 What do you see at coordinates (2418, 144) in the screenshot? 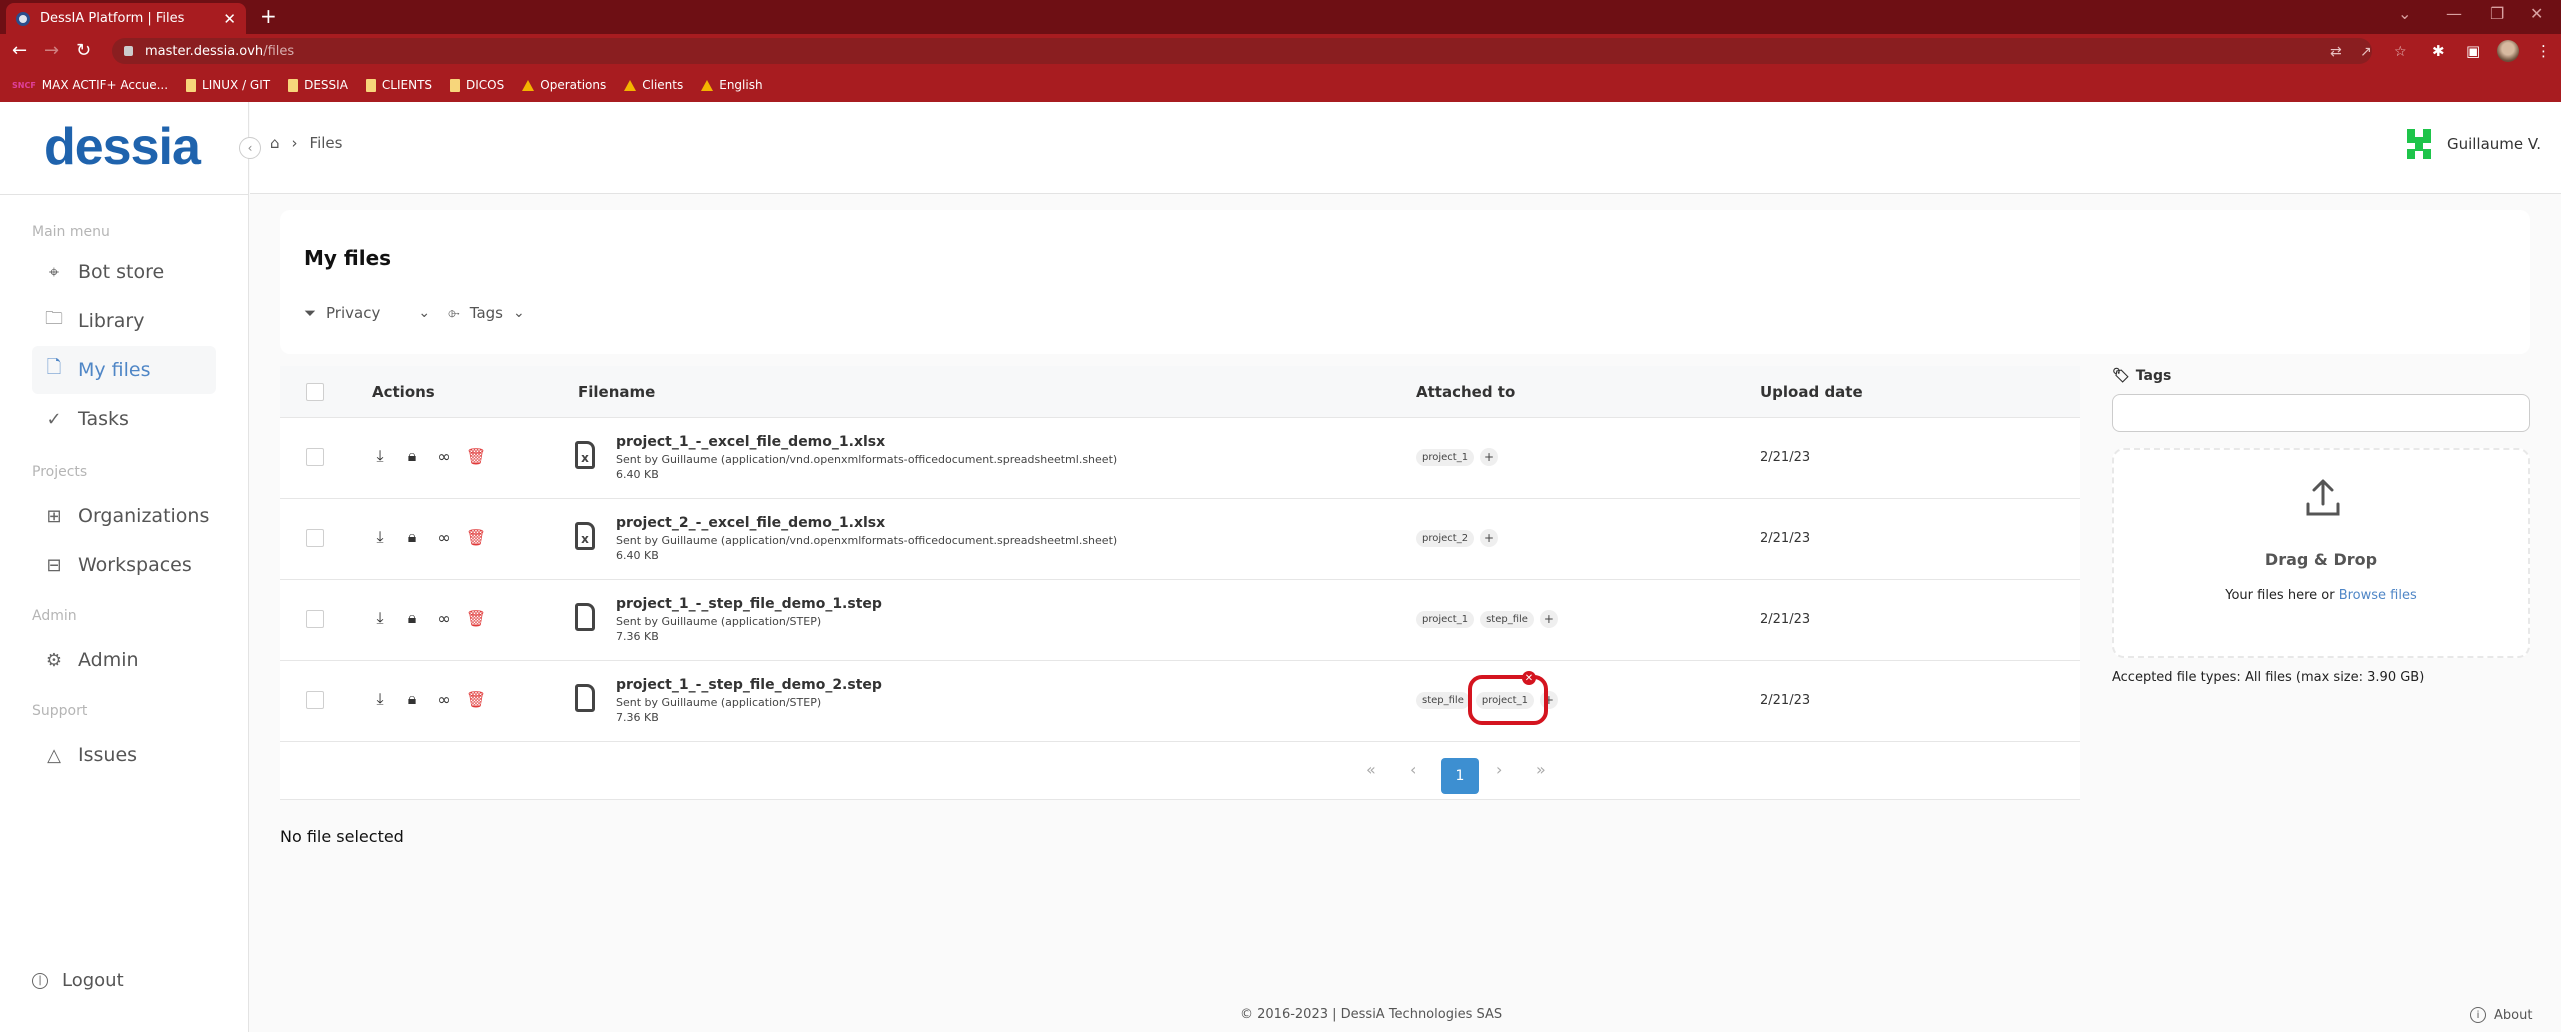
I see `user-identicon-avatar` at bounding box center [2418, 144].